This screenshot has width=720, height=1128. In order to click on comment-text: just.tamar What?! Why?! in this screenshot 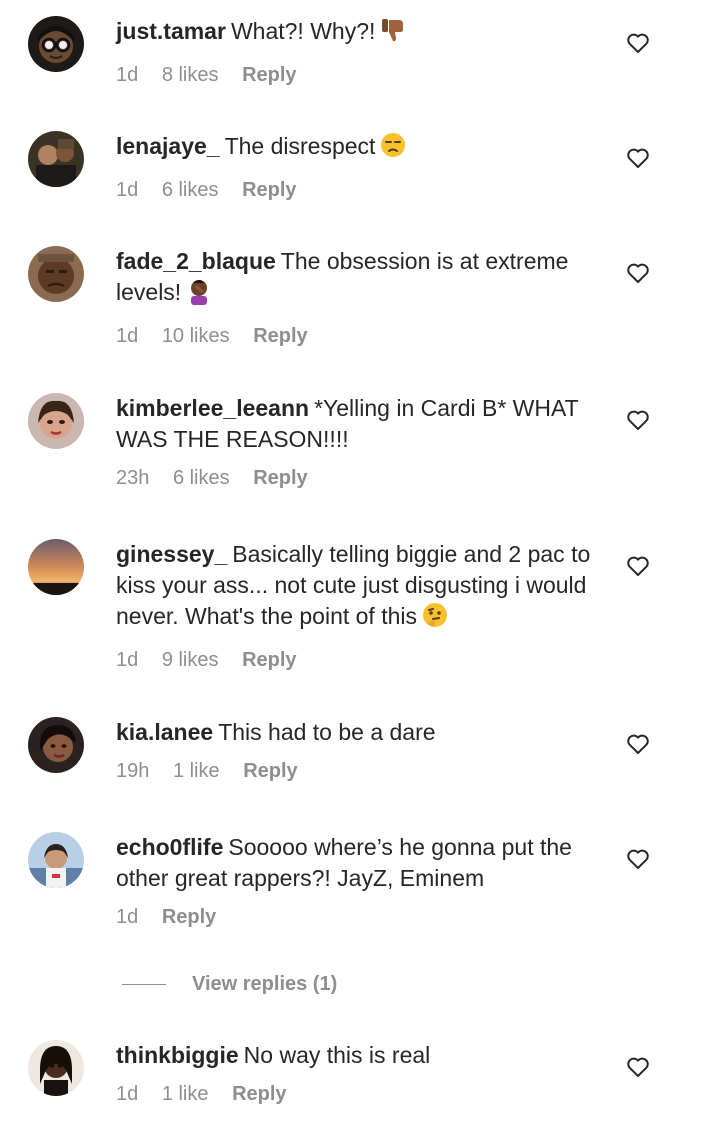, I will do `click(360, 34)`.